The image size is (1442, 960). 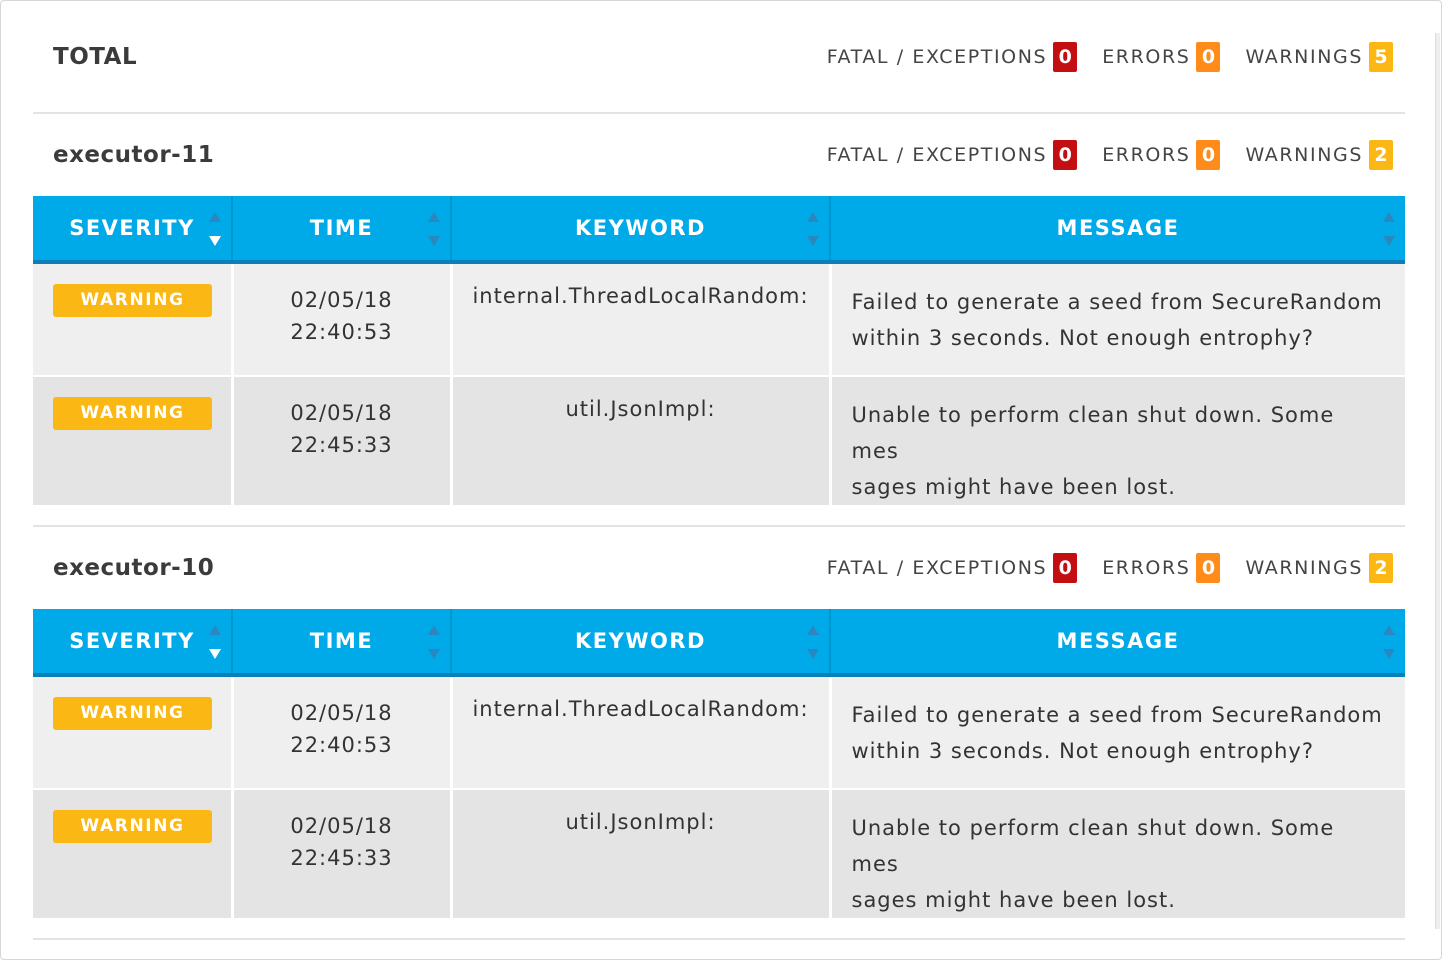 I want to click on total-fatal-count: FATAL / EXCEPTIONS 0, so click(x=952, y=56).